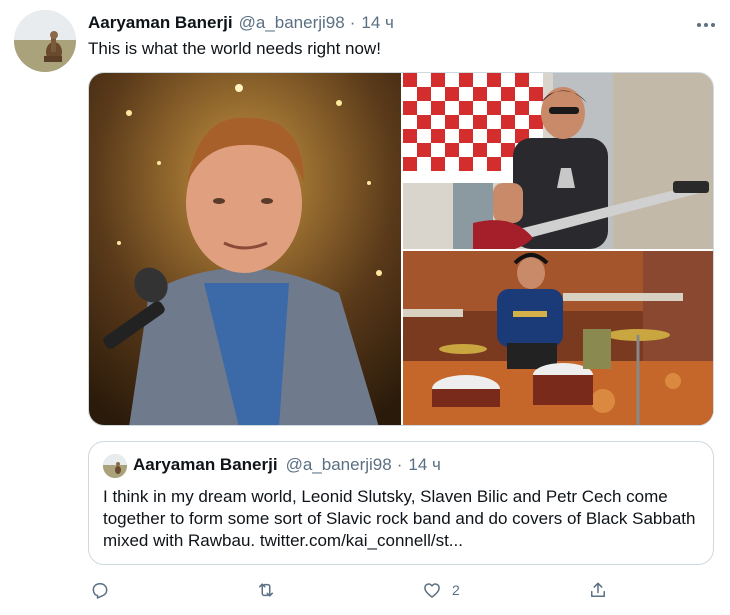  I want to click on quoted-avatar-image, so click(115, 466).